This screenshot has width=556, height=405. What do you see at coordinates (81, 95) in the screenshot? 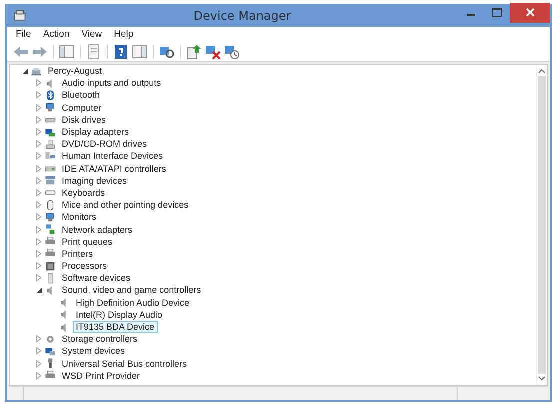
I see `tree-item: Bluetooth` at bounding box center [81, 95].